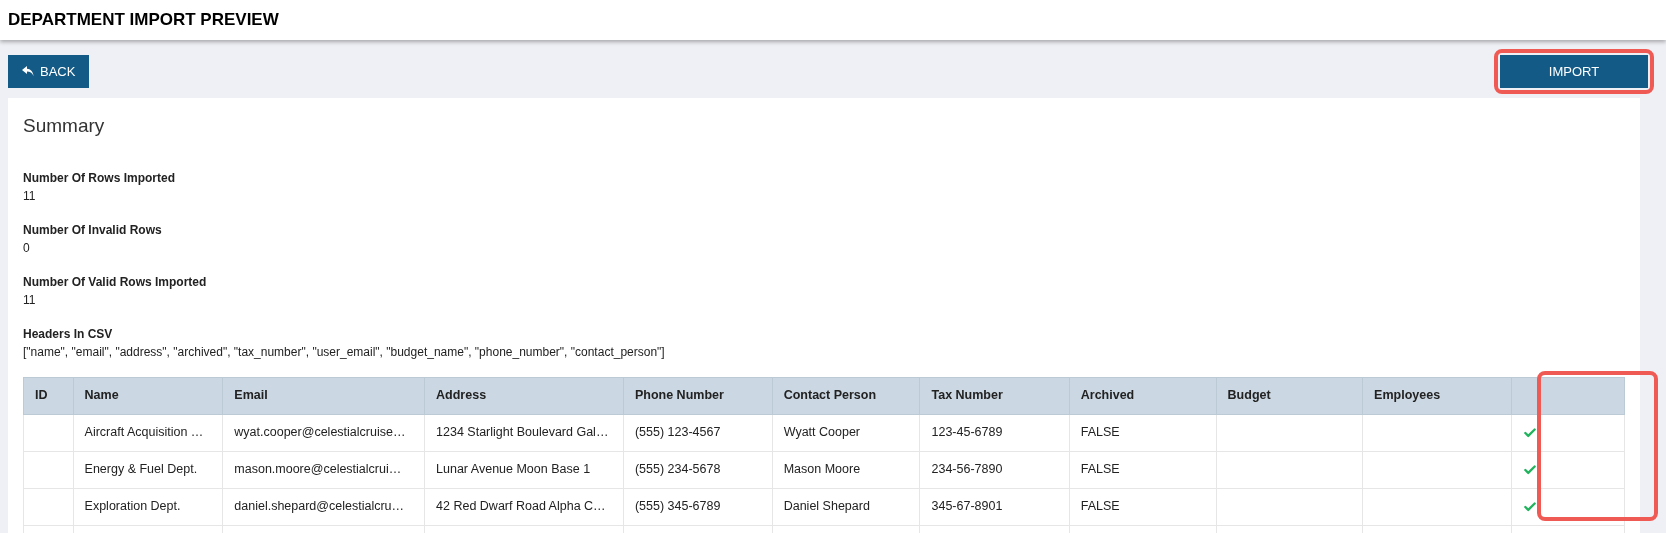 This screenshot has height=533, width=1666. Describe the element at coordinates (846, 395) in the screenshot. I see `column-header: Contact Person` at that location.